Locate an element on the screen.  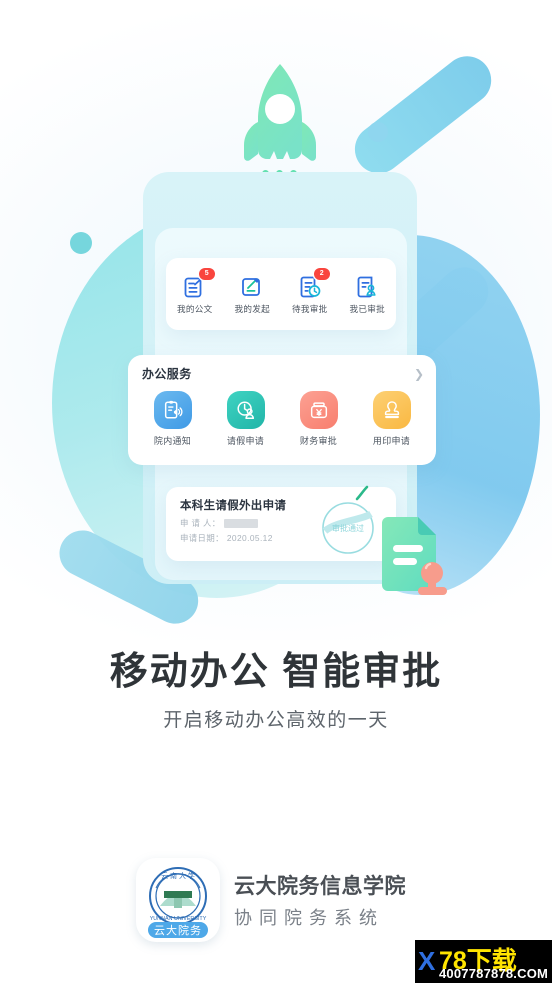
approved-person-icon is located at coordinates (367, 287).